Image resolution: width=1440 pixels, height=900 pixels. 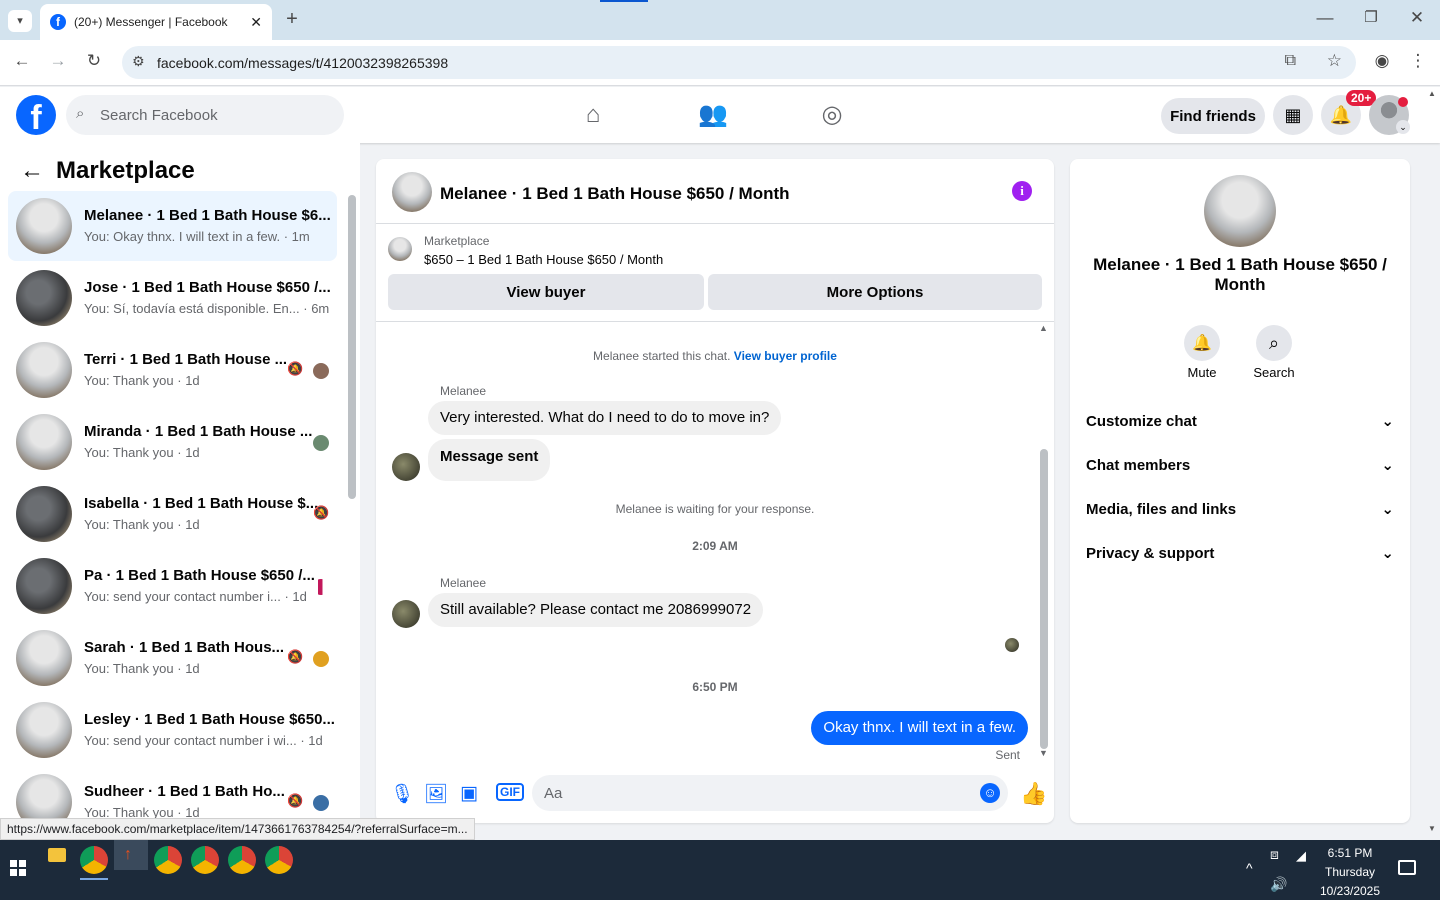 I want to click on profile-icon: ◉, so click(x=1382, y=61).